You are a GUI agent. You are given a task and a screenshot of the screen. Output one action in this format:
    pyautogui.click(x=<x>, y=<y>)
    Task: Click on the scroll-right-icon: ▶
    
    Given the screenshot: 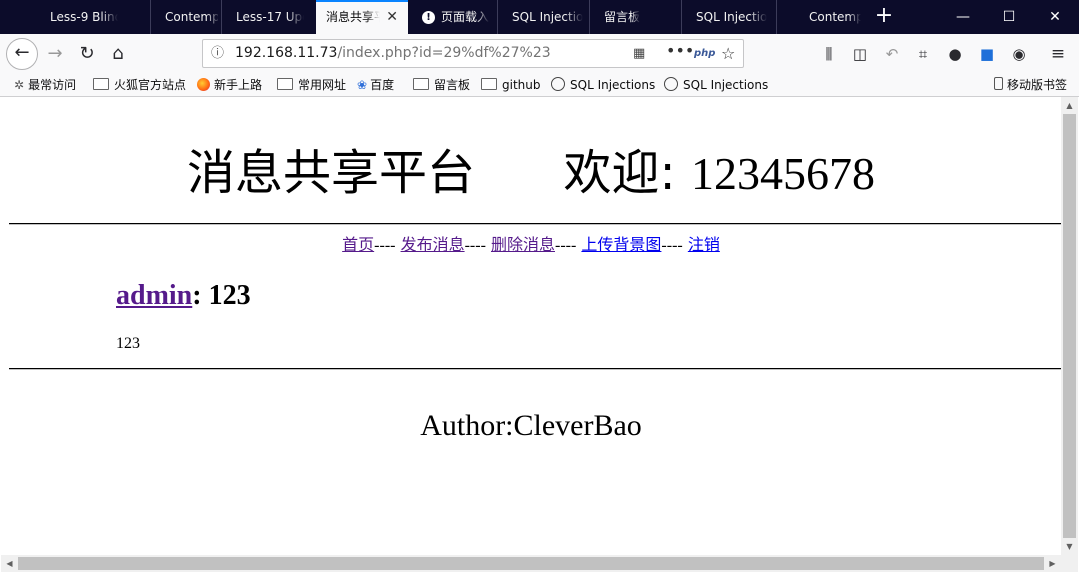 What is the action you would take?
    pyautogui.click(x=1052, y=563)
    